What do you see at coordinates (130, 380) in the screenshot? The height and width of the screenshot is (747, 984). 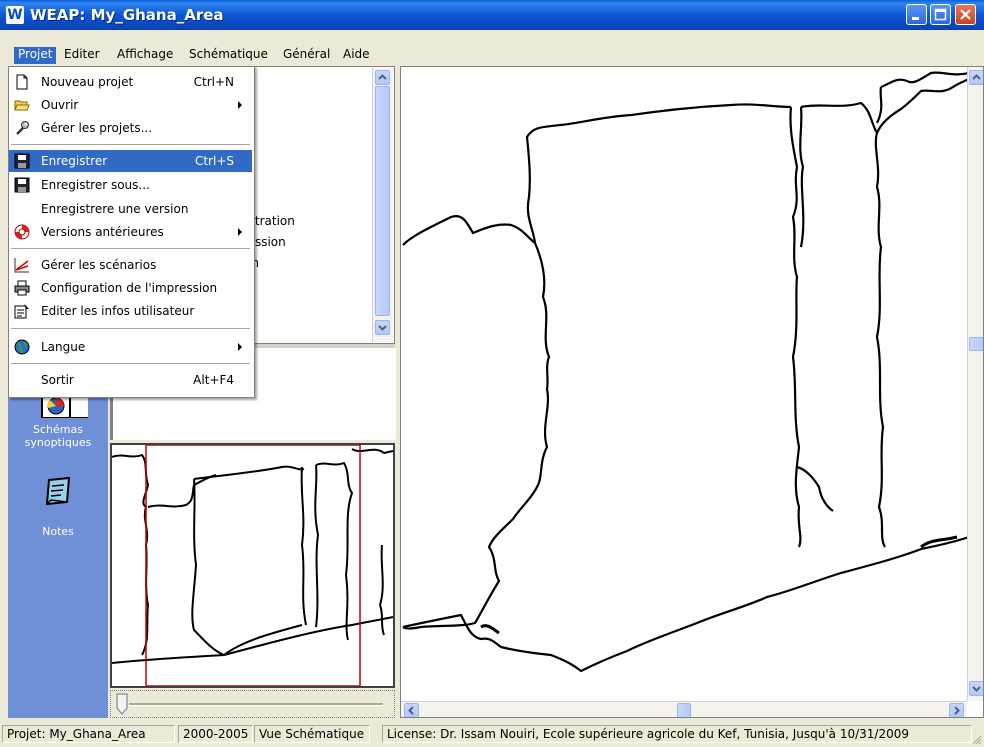 I see `menu-item-sortir: Sortir Alt+F4` at bounding box center [130, 380].